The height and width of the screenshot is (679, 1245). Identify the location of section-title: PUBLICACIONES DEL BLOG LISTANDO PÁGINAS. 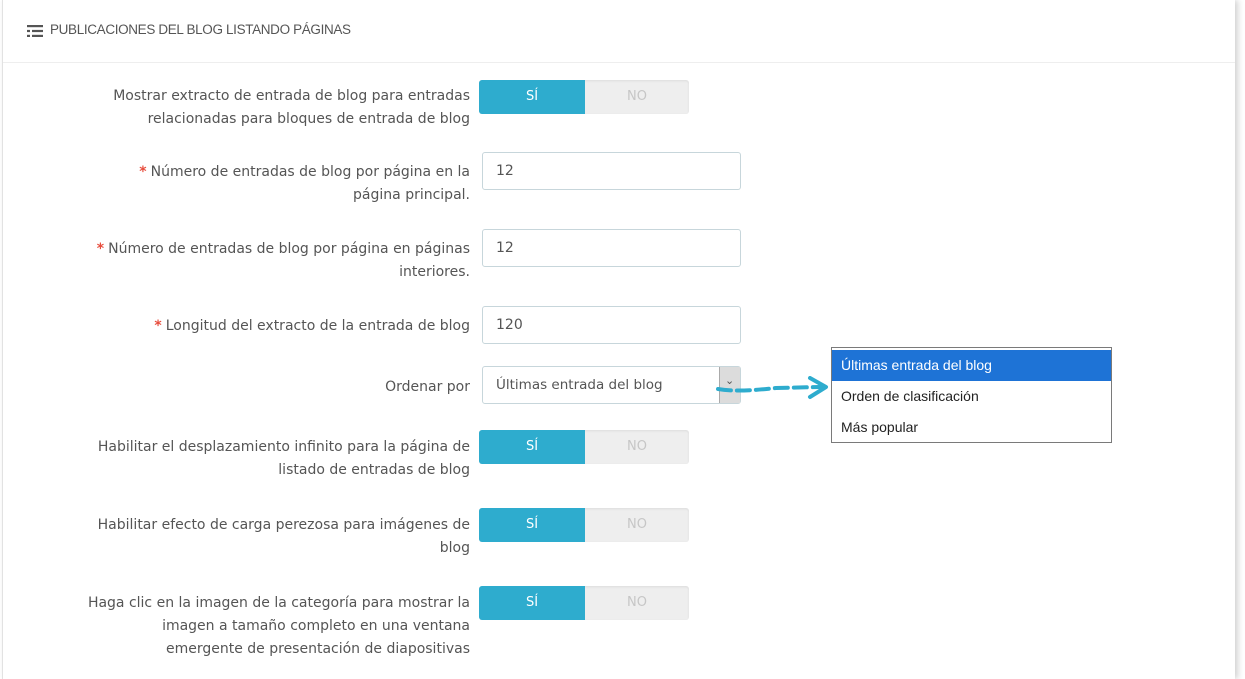
(200, 29).